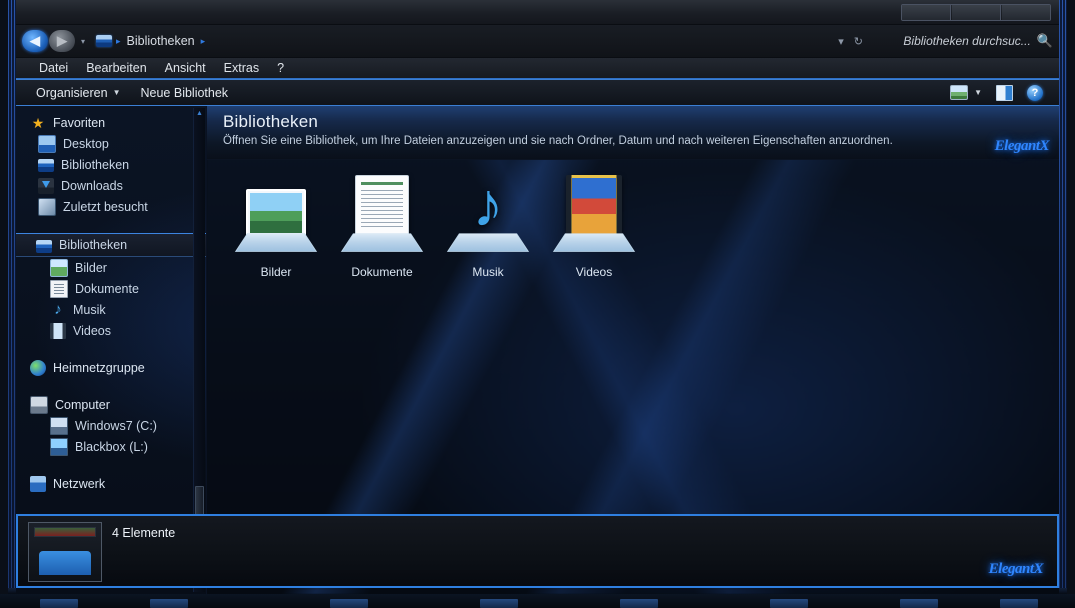 The image size is (1075, 608). Describe the element at coordinates (38, 122) in the screenshot. I see `star-icon: ★` at that location.